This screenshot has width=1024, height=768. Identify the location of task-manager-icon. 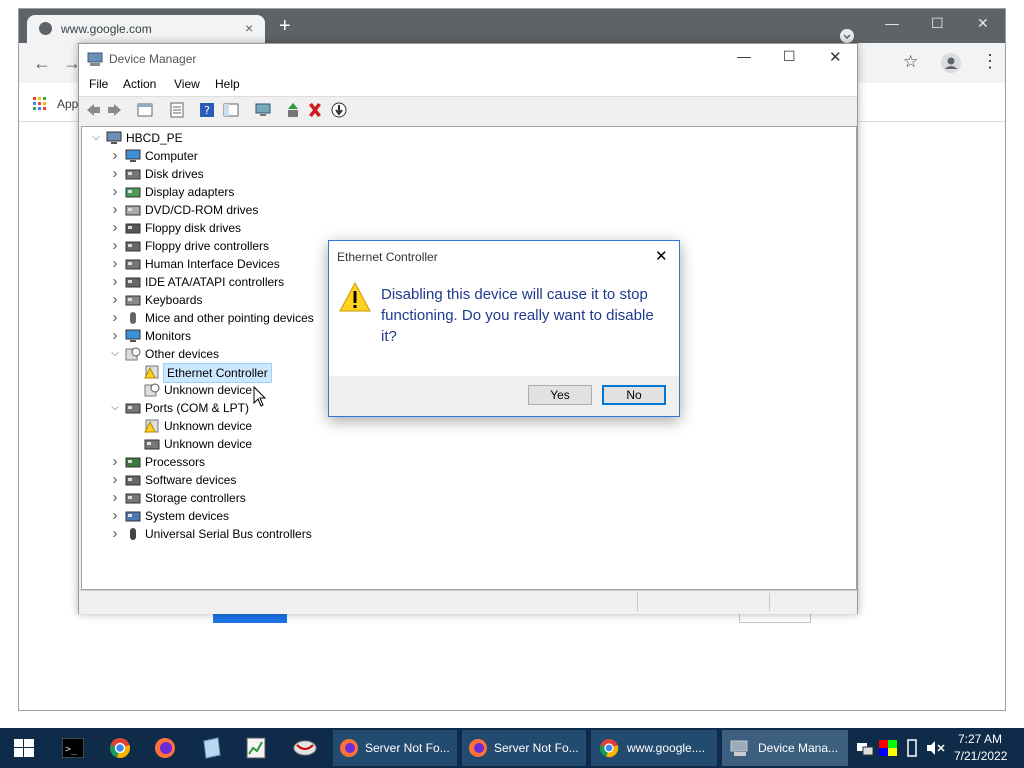
(256, 748).